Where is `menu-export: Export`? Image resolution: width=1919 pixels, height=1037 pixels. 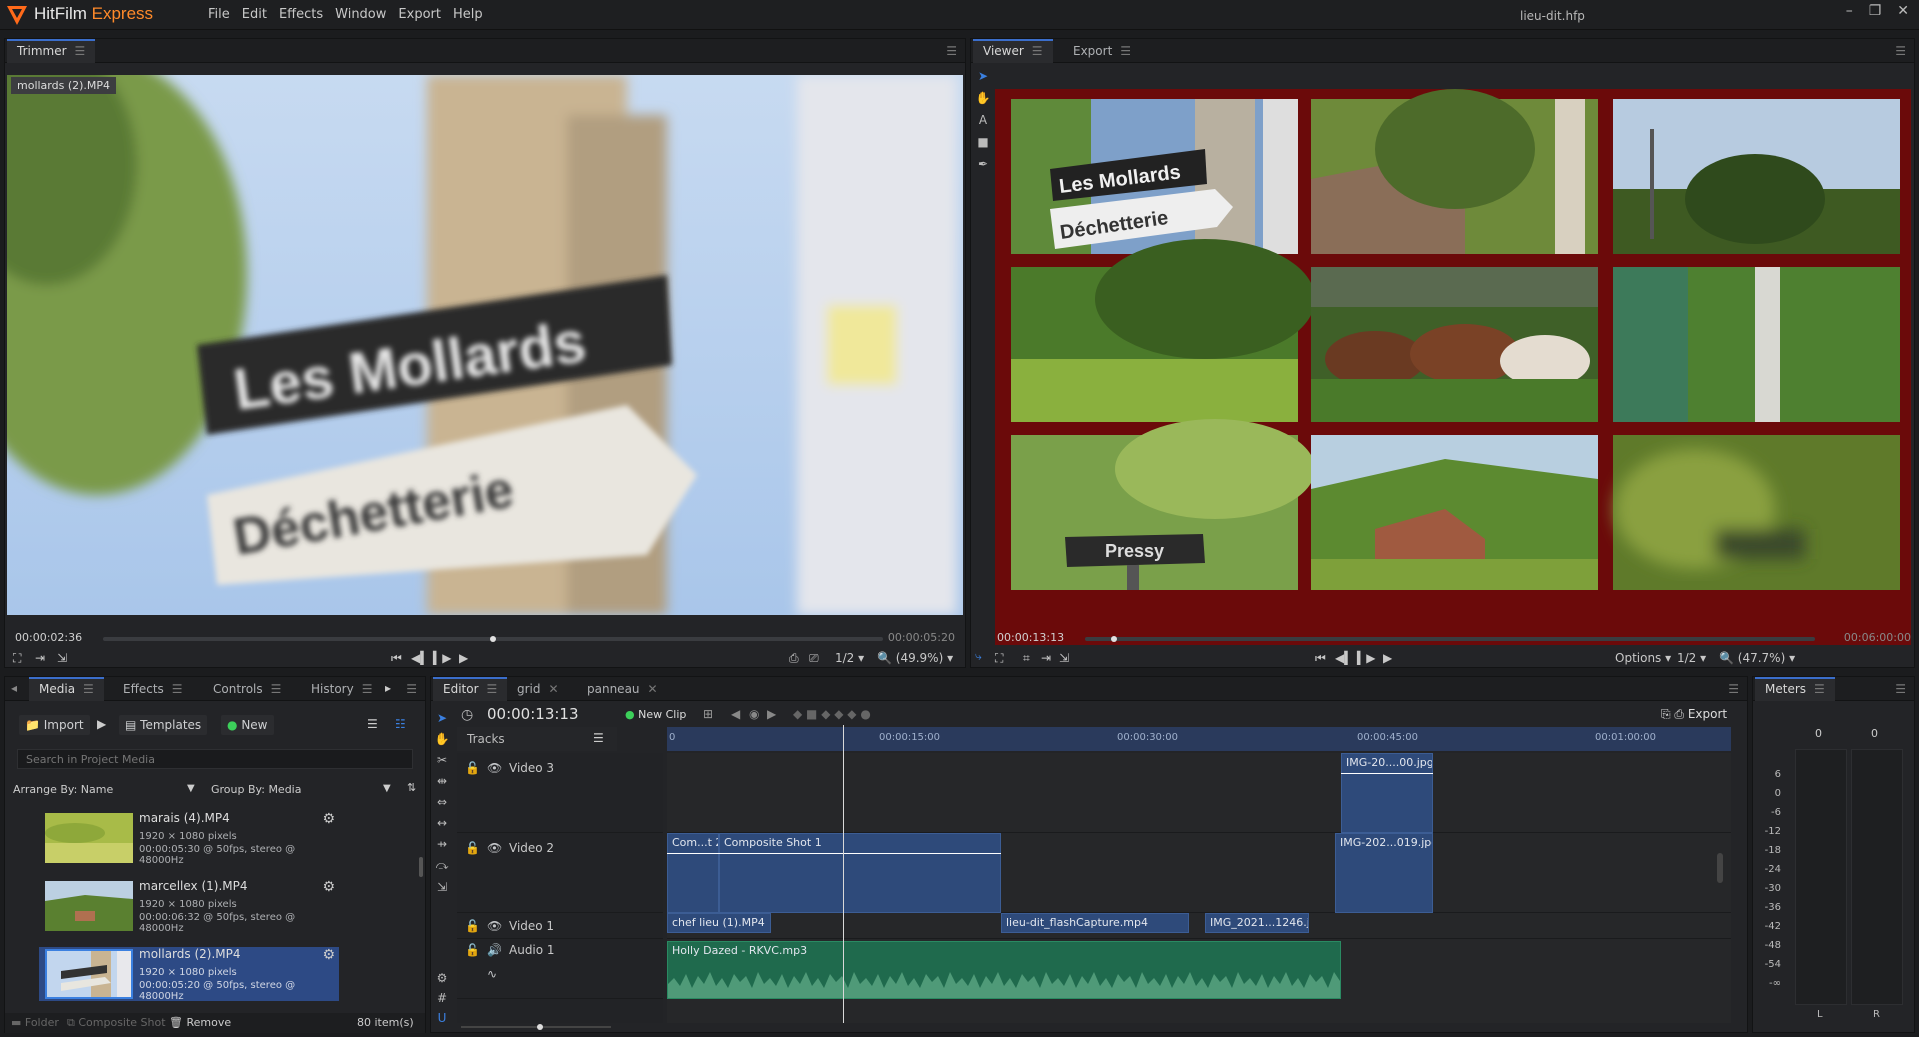 menu-export: Export is located at coordinates (419, 14).